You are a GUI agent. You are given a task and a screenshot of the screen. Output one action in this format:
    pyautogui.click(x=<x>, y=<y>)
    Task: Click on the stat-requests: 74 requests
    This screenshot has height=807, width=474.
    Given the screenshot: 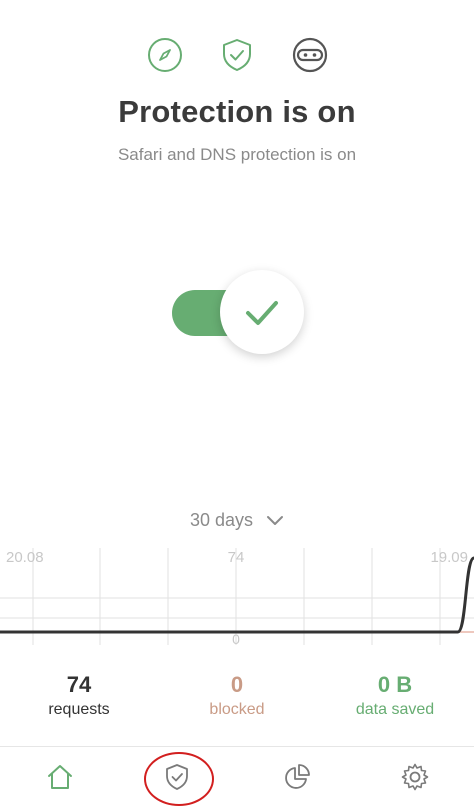 What is the action you would take?
    pyautogui.click(x=79, y=695)
    